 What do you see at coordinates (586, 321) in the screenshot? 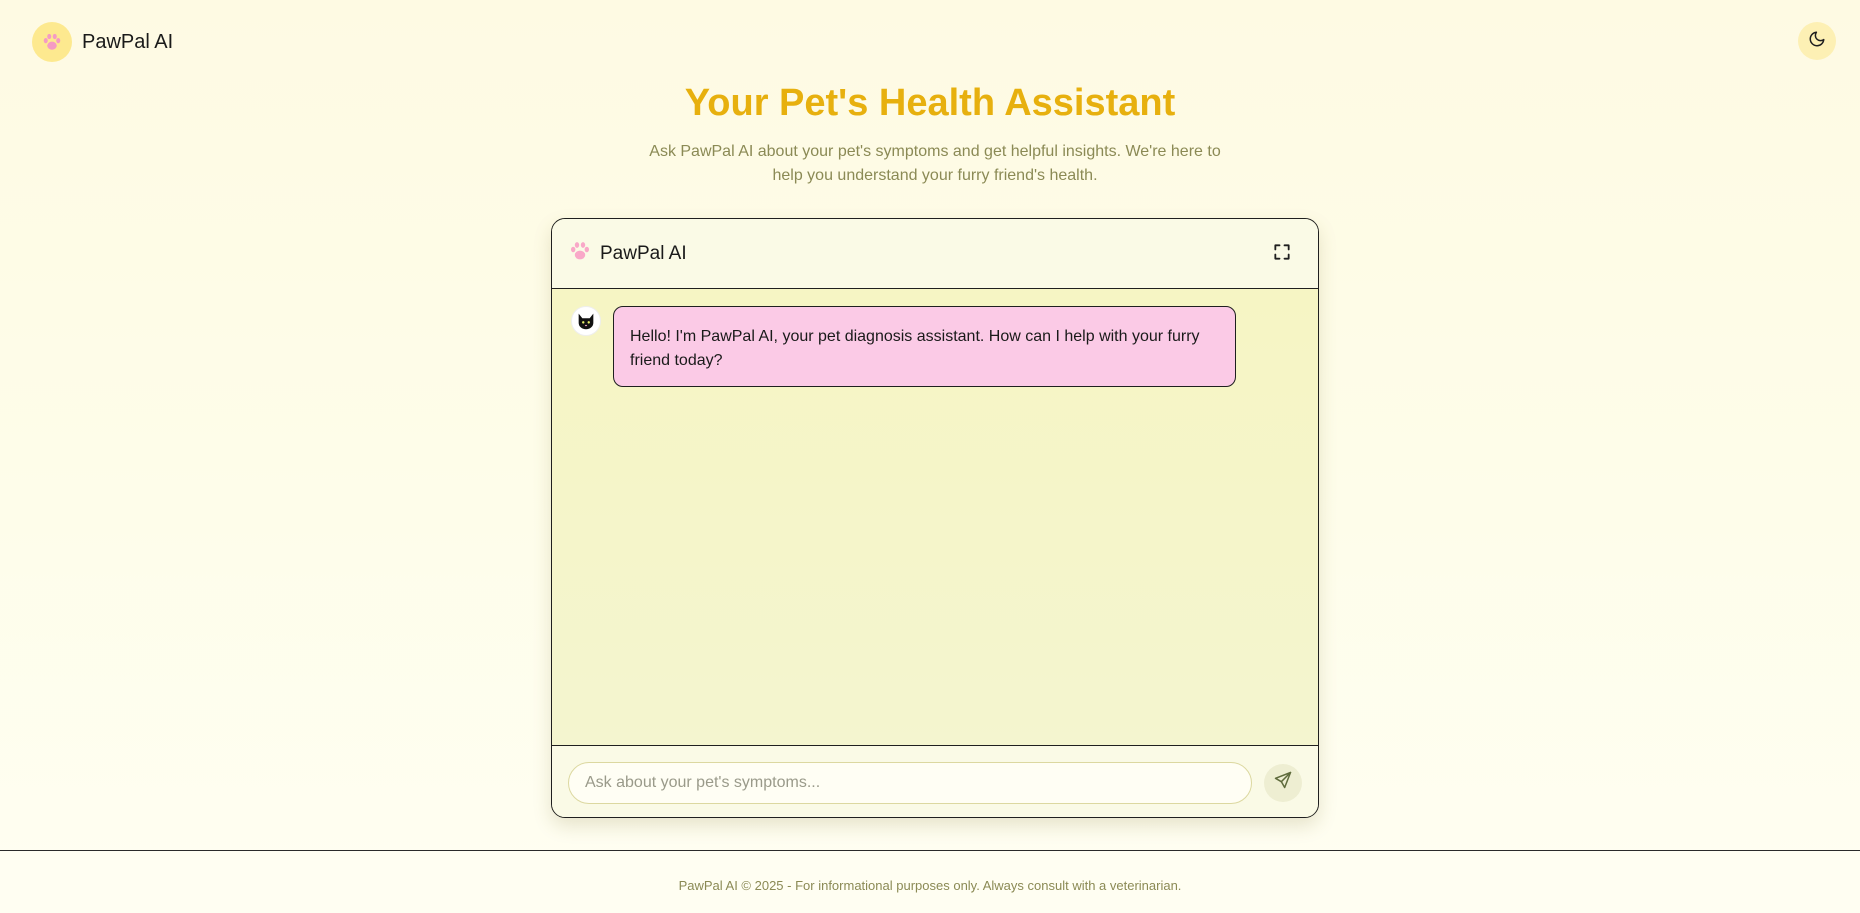
I see `cat-avatar-icon` at bounding box center [586, 321].